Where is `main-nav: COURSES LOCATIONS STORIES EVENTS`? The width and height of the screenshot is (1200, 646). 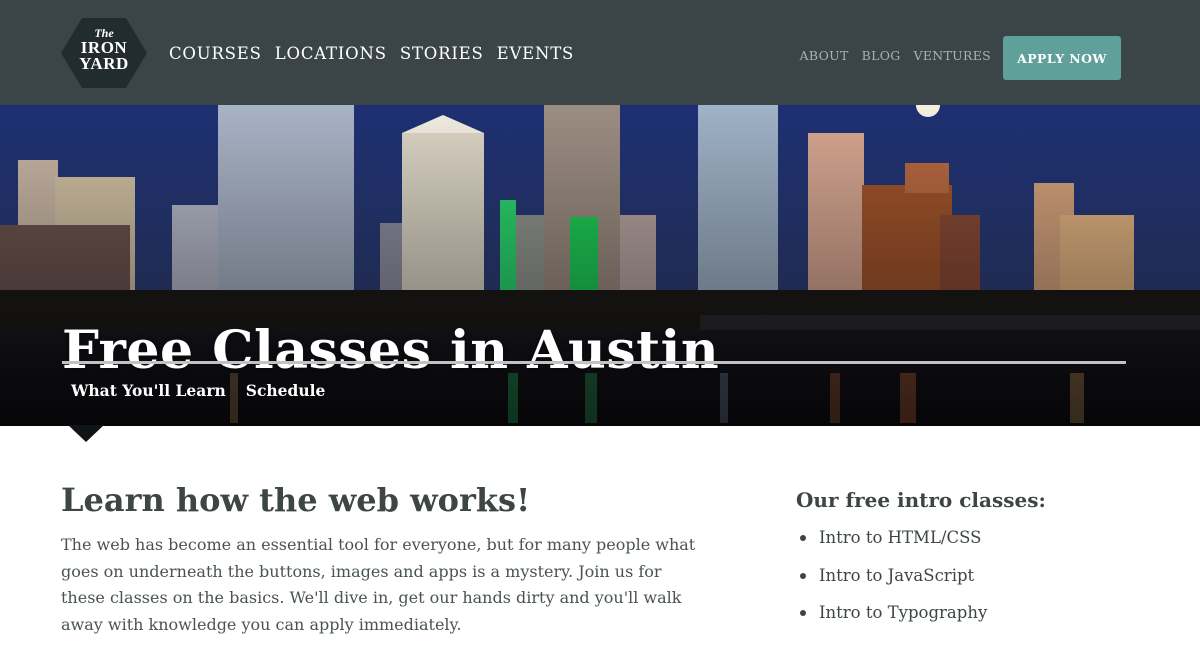 main-nav: COURSES LOCATIONS STORIES EVENTS is located at coordinates (371, 54).